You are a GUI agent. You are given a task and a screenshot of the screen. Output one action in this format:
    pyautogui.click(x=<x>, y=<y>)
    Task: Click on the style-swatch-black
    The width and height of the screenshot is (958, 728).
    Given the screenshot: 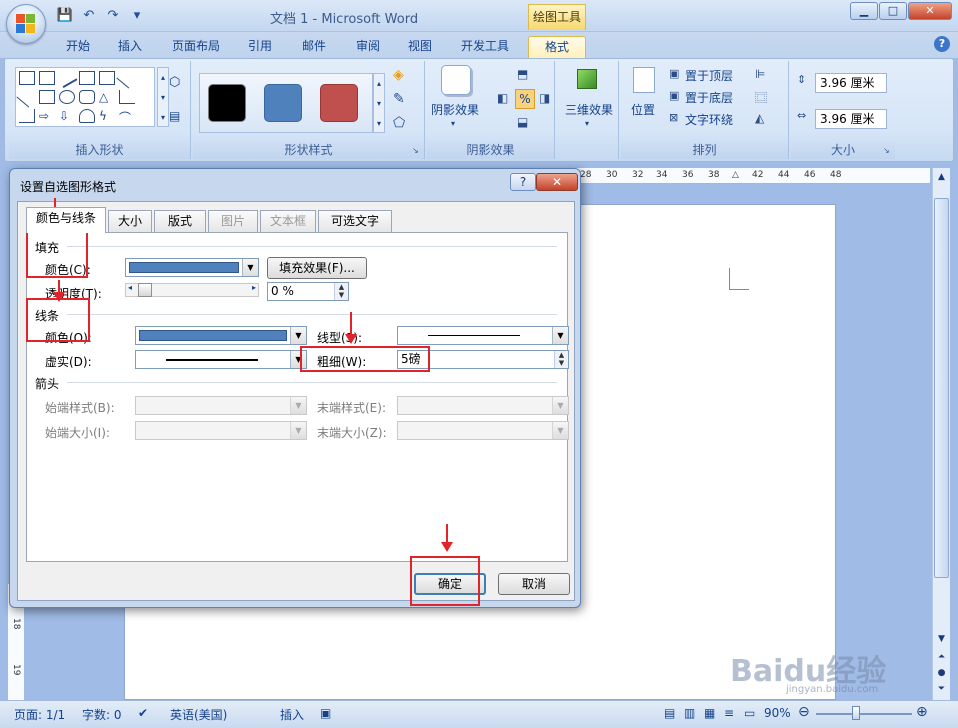 What is the action you would take?
    pyautogui.click(x=227, y=103)
    